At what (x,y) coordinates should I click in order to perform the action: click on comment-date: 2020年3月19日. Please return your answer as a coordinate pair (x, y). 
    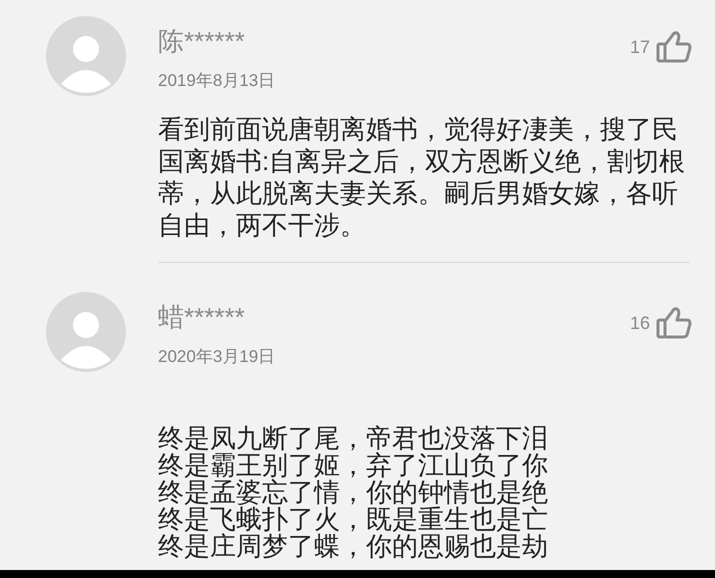
    Looking at the image, I should click on (217, 357).